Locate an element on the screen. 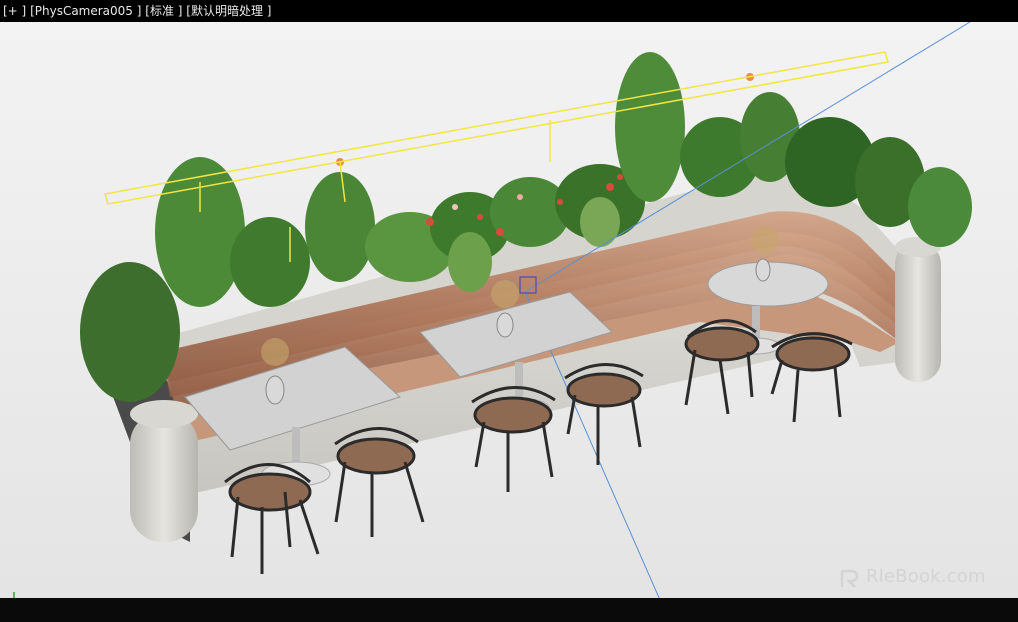 The width and height of the screenshot is (1018, 622). watermark-text: RleBook.com is located at coordinates (926, 576).